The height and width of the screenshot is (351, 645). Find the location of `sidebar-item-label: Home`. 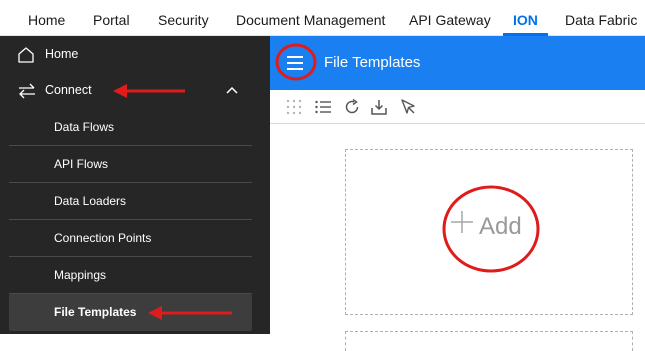

sidebar-item-label: Home is located at coordinates (62, 54).